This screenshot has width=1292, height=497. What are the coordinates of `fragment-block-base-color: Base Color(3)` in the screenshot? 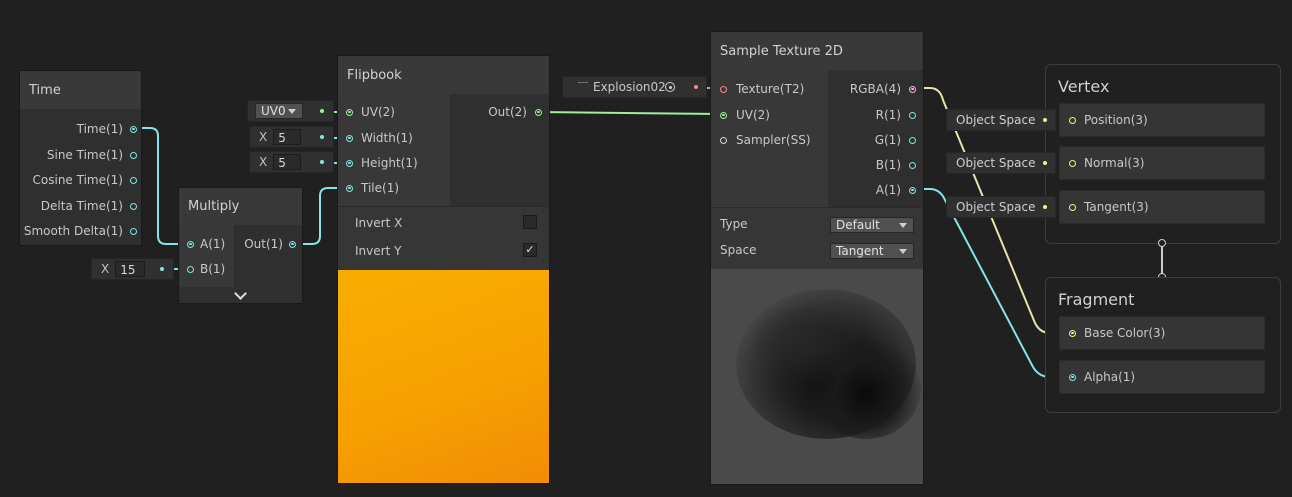 It's located at (1162, 333).